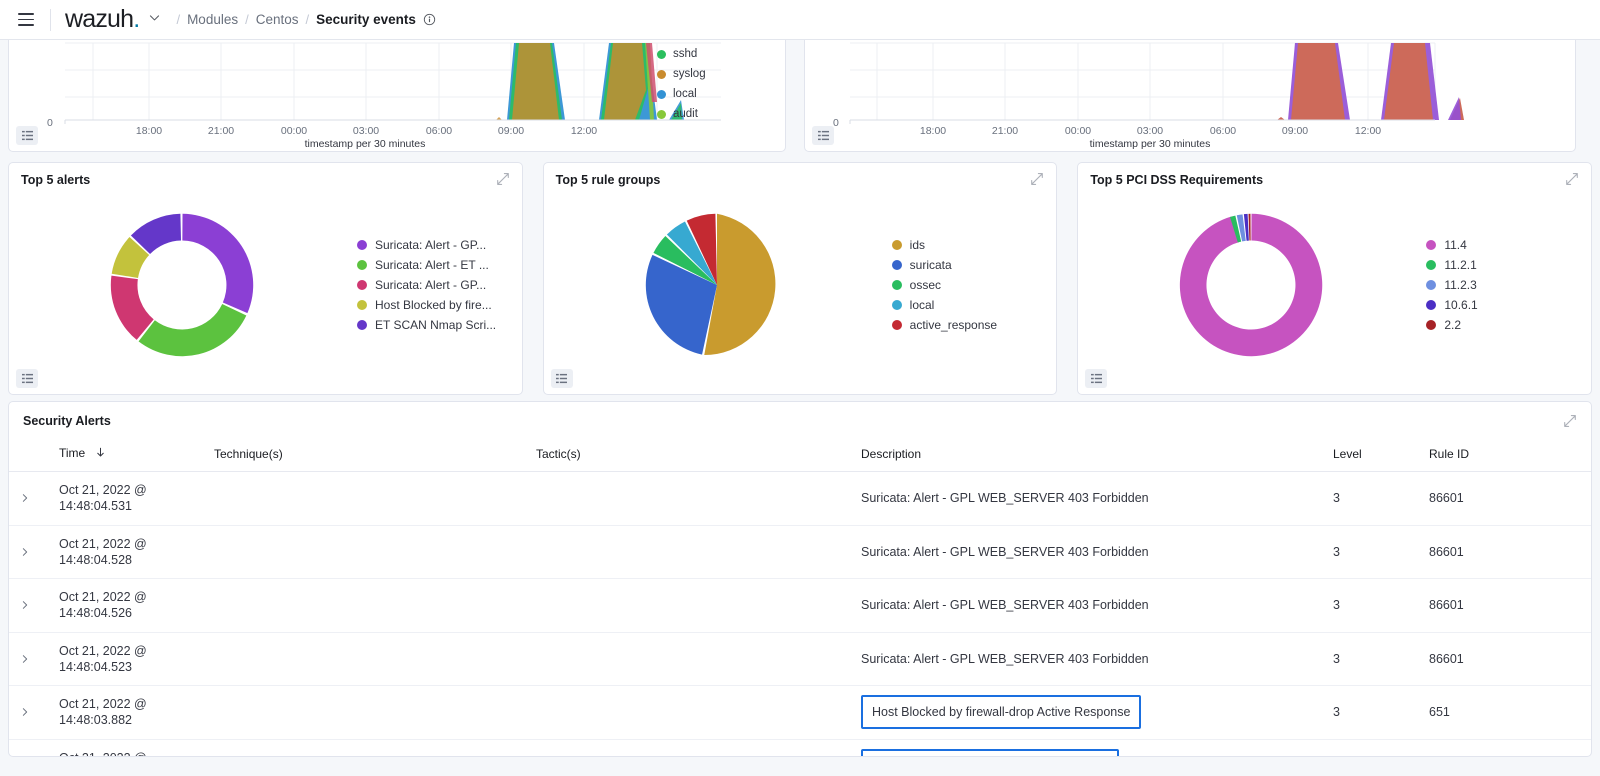 This screenshot has height=776, width=1600. Describe the element at coordinates (128, 659) in the screenshot. I see `cell-time: Oct 21, 2022 @ 14:48:04.523` at that location.